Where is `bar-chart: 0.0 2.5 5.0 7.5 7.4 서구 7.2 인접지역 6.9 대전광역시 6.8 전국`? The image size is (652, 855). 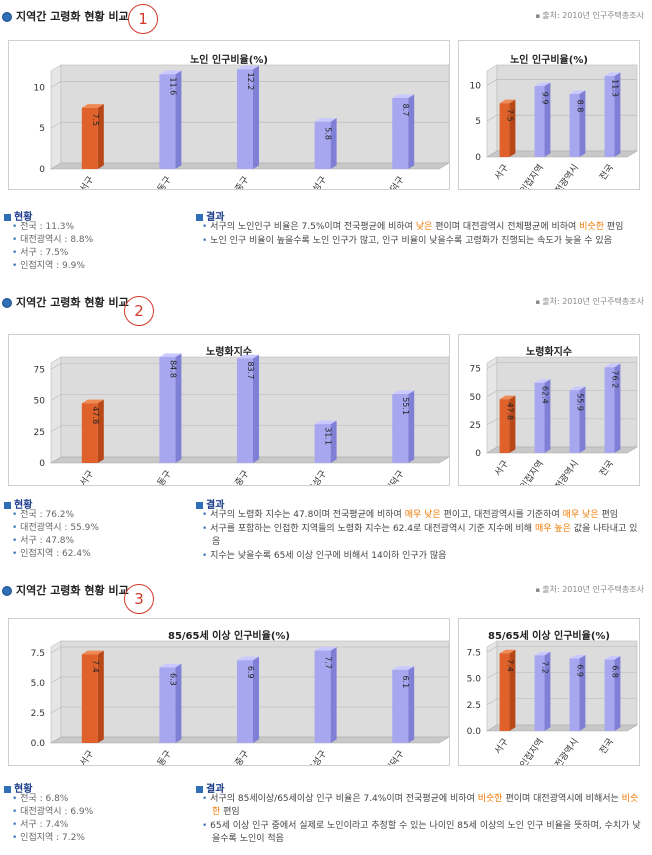 bar-chart: 0.0 2.5 5.0 7.5 7.4 서구 7.2 인접지역 6.9 대전광역시 6.8 전국 is located at coordinates (553, 702).